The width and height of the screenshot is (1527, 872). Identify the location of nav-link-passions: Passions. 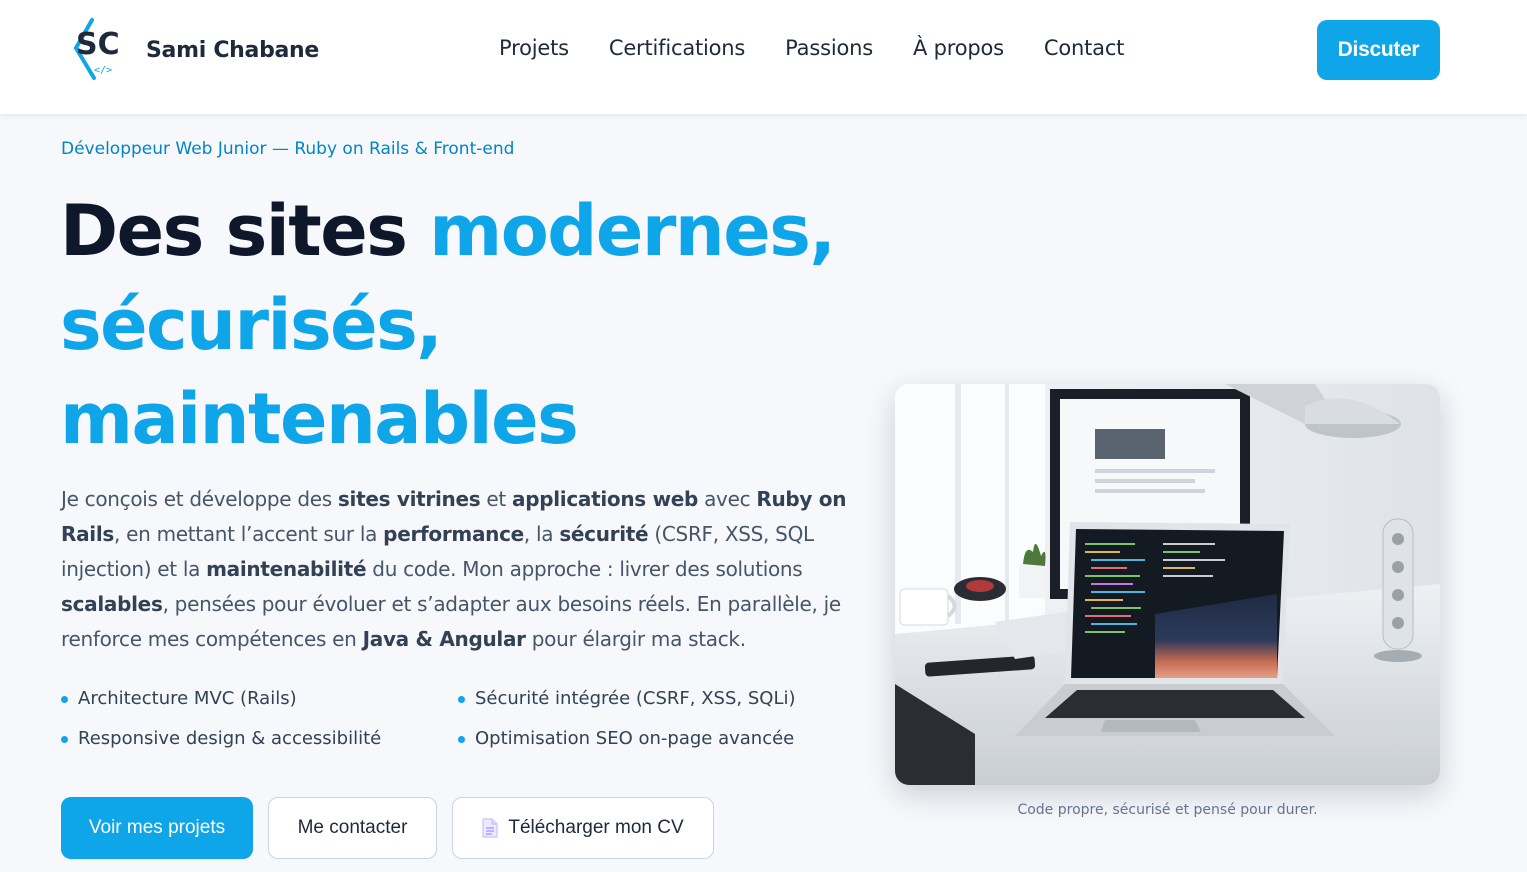
(829, 48).